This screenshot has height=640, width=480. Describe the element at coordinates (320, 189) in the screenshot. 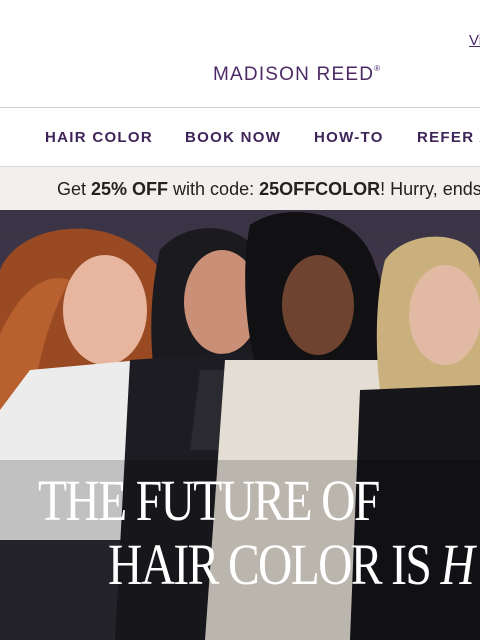

I see `promo-code: 25OFFCOLOR` at that location.